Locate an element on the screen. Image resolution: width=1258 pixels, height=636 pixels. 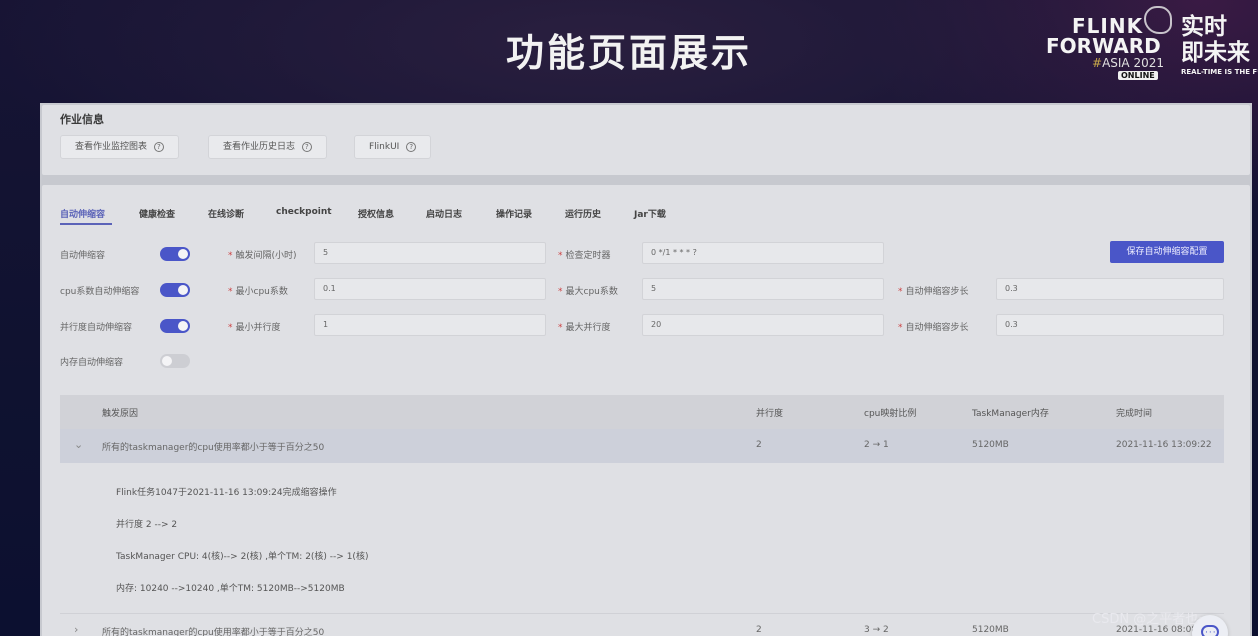
tab-startup-log: 启动日志 is located at coordinates (444, 213).